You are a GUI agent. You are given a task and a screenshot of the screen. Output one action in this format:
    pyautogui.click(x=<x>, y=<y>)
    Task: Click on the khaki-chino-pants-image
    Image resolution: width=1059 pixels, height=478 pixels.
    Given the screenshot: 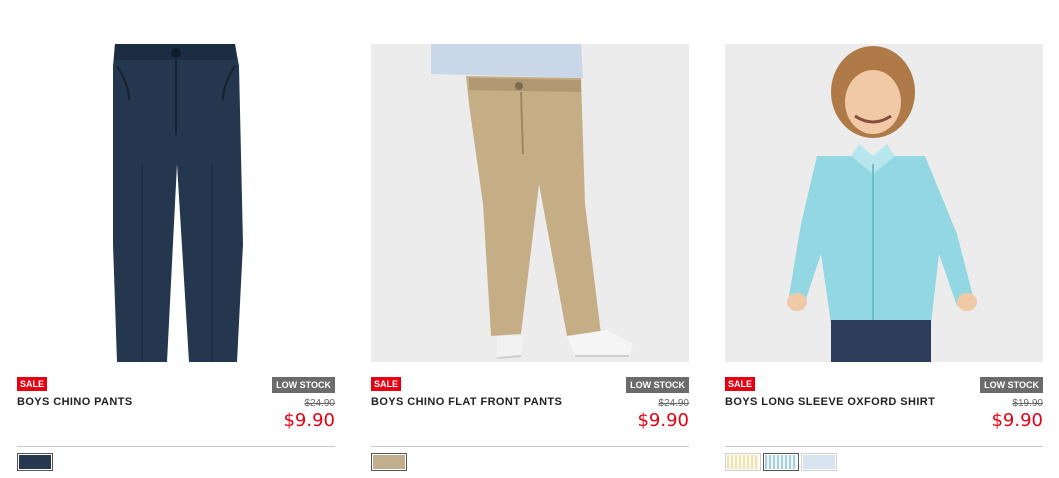 What is the action you would take?
    pyautogui.click(x=532, y=201)
    